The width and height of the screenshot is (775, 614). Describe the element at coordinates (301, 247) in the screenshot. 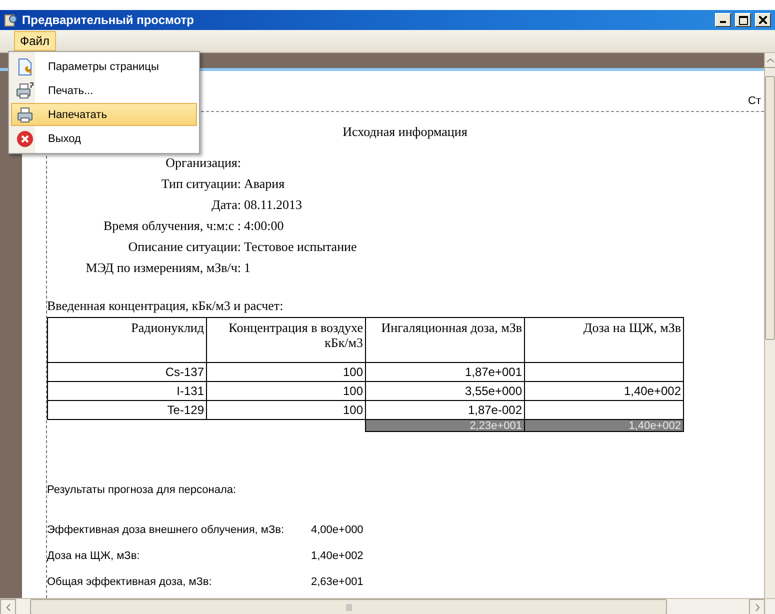

I see `field-value: Тестовое испытание` at that location.